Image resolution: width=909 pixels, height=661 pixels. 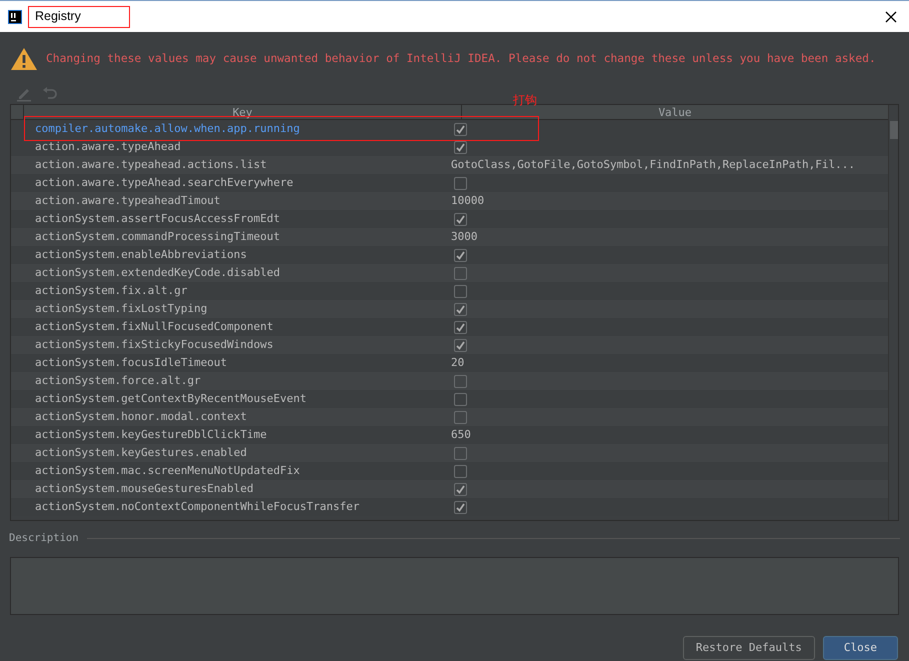 I want to click on key-cell: action.aware.typeAhead, so click(x=230, y=147).